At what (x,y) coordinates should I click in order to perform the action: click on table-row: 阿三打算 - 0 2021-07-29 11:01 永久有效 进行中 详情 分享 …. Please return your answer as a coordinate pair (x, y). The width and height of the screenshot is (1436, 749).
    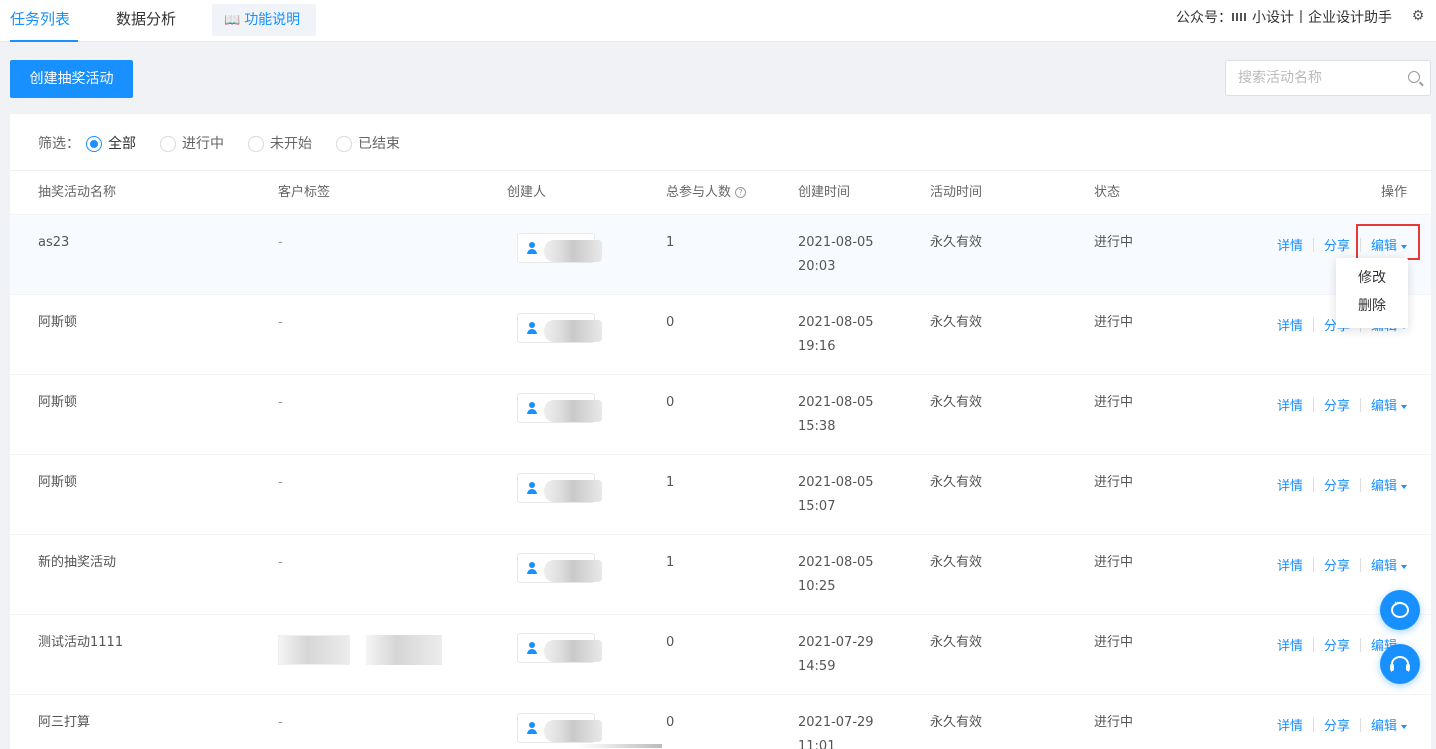
    Looking at the image, I should click on (720, 721).